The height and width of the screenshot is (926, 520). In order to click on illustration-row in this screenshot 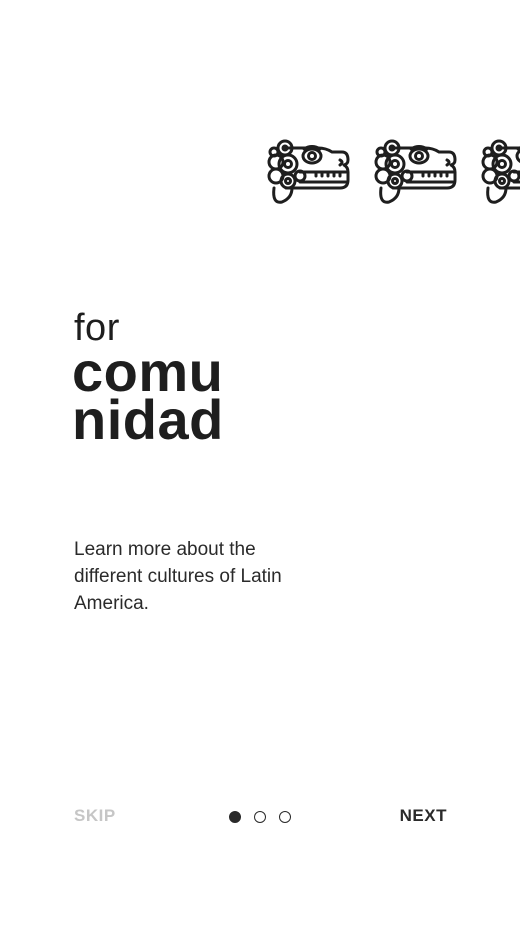, I will do `click(393, 174)`.